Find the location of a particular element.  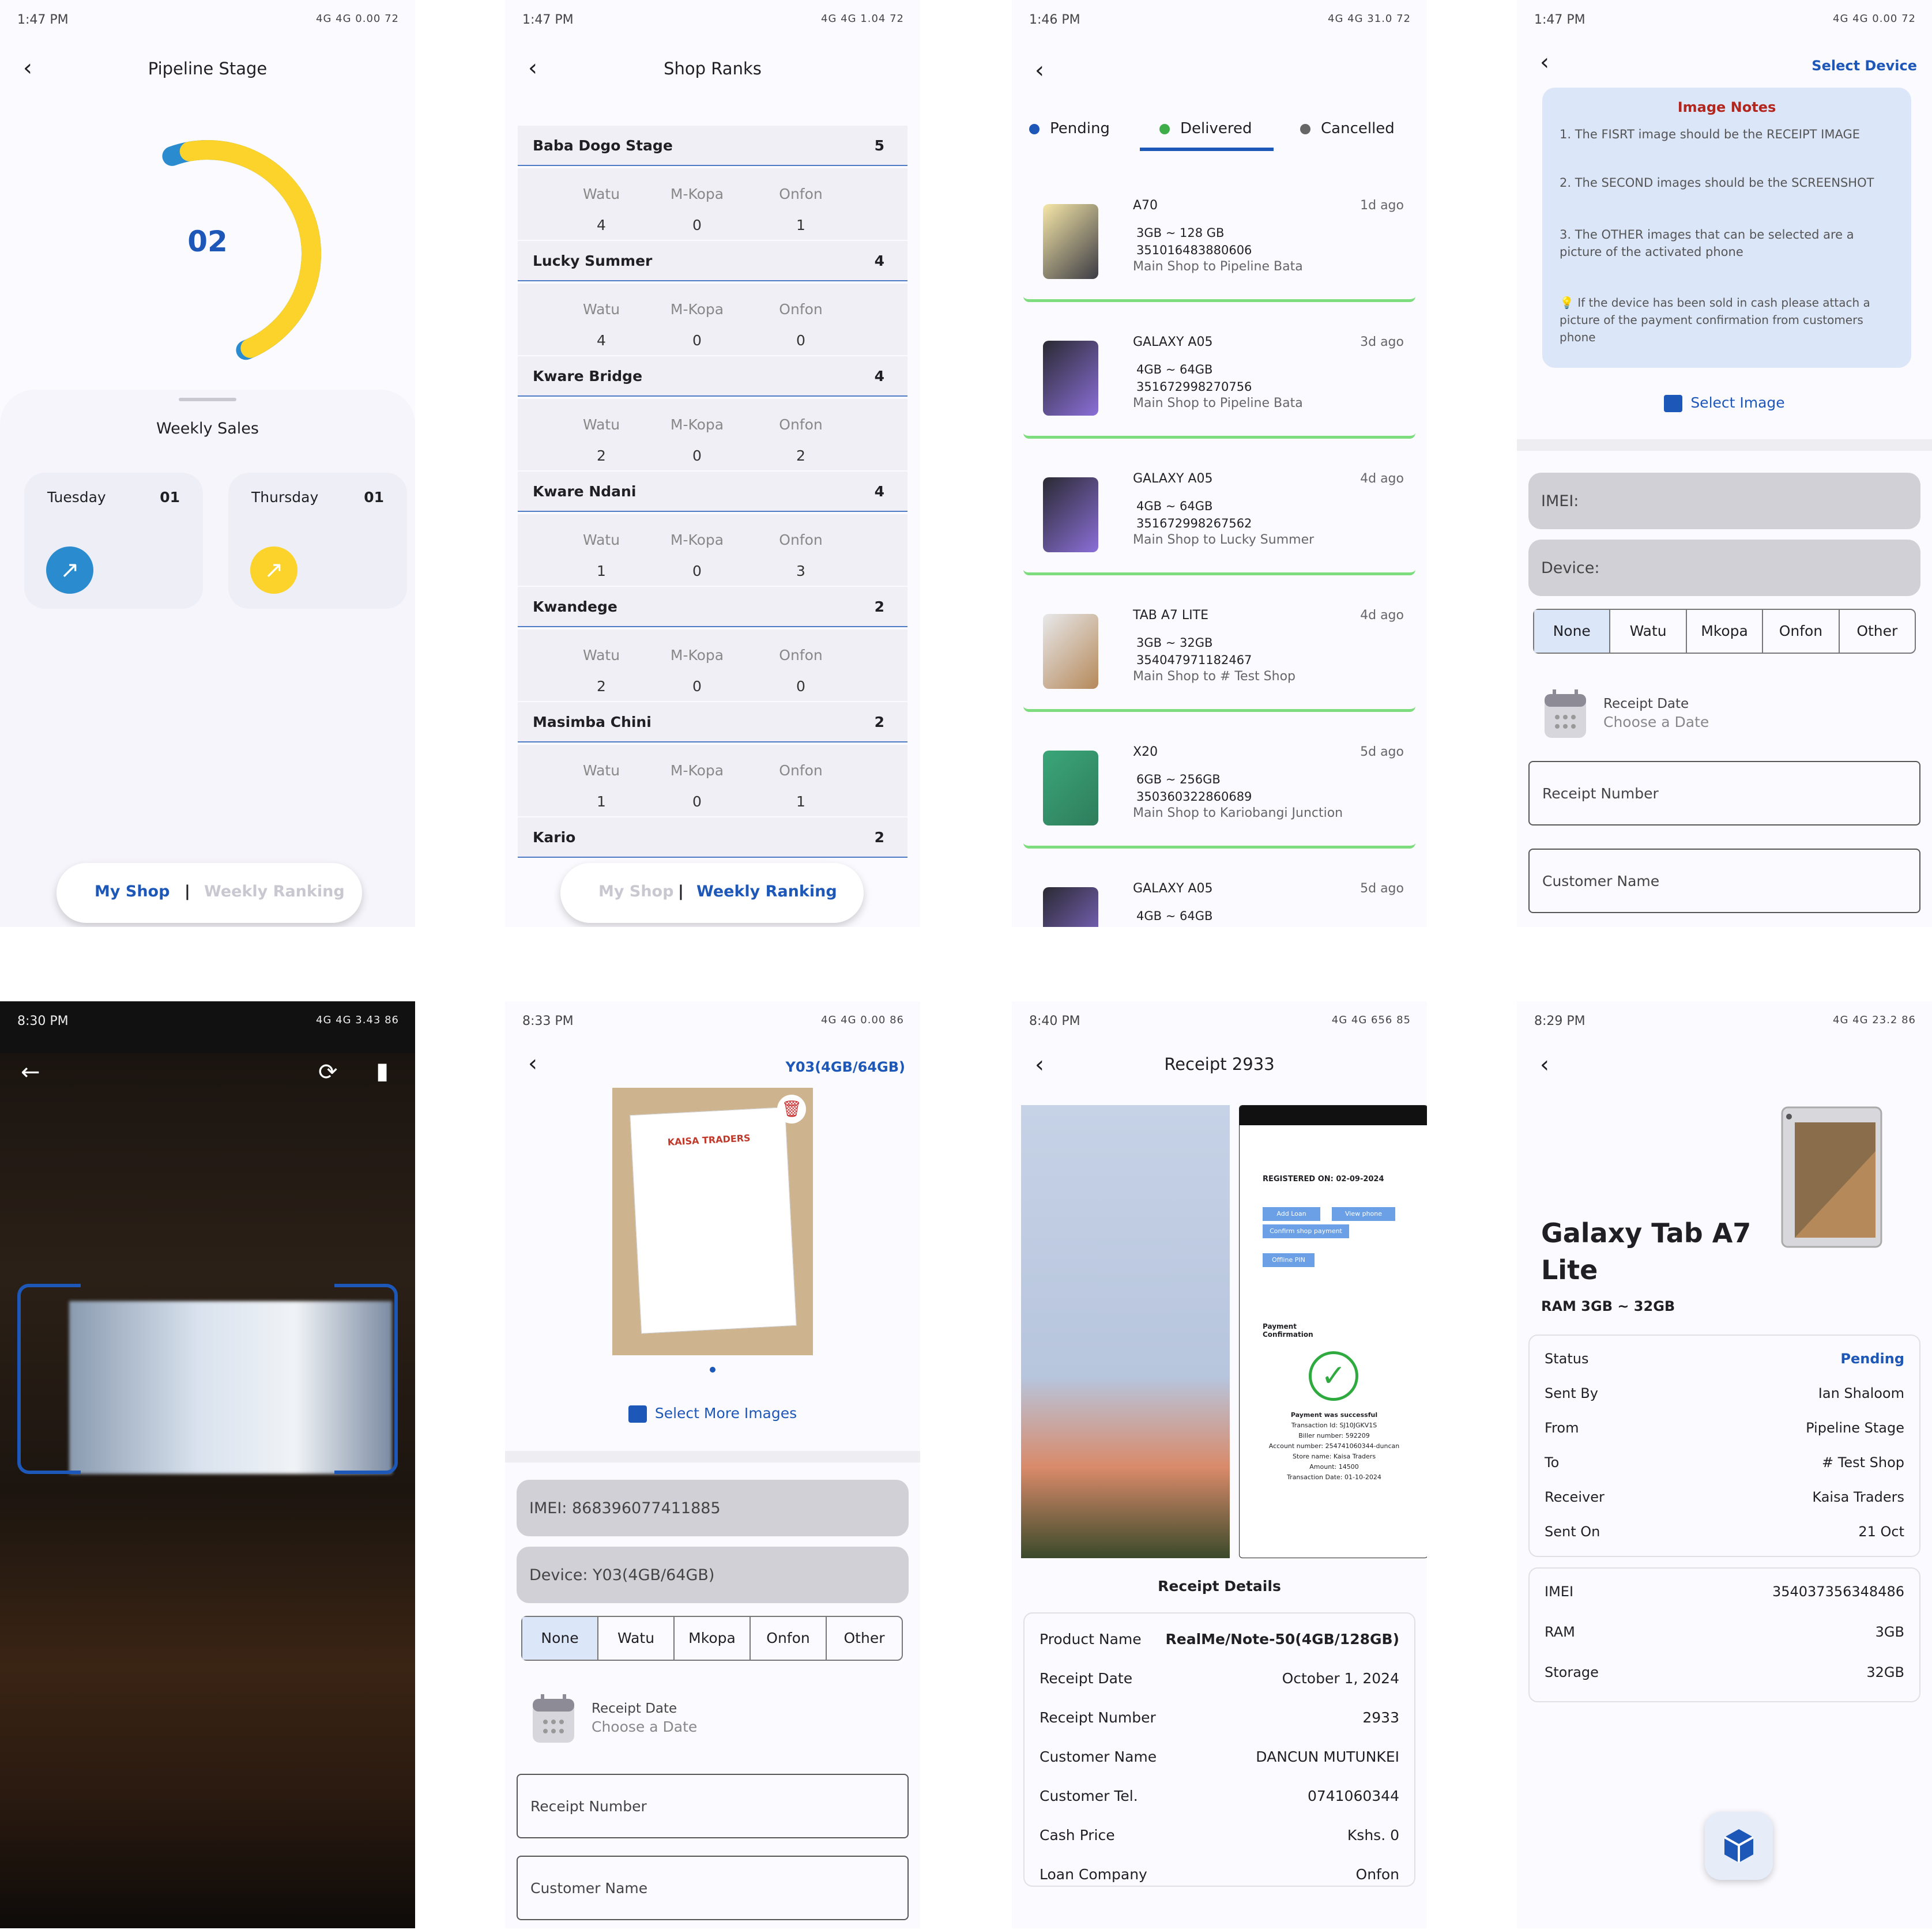

arrow-up-right-icon: ↗ is located at coordinates (273, 570).